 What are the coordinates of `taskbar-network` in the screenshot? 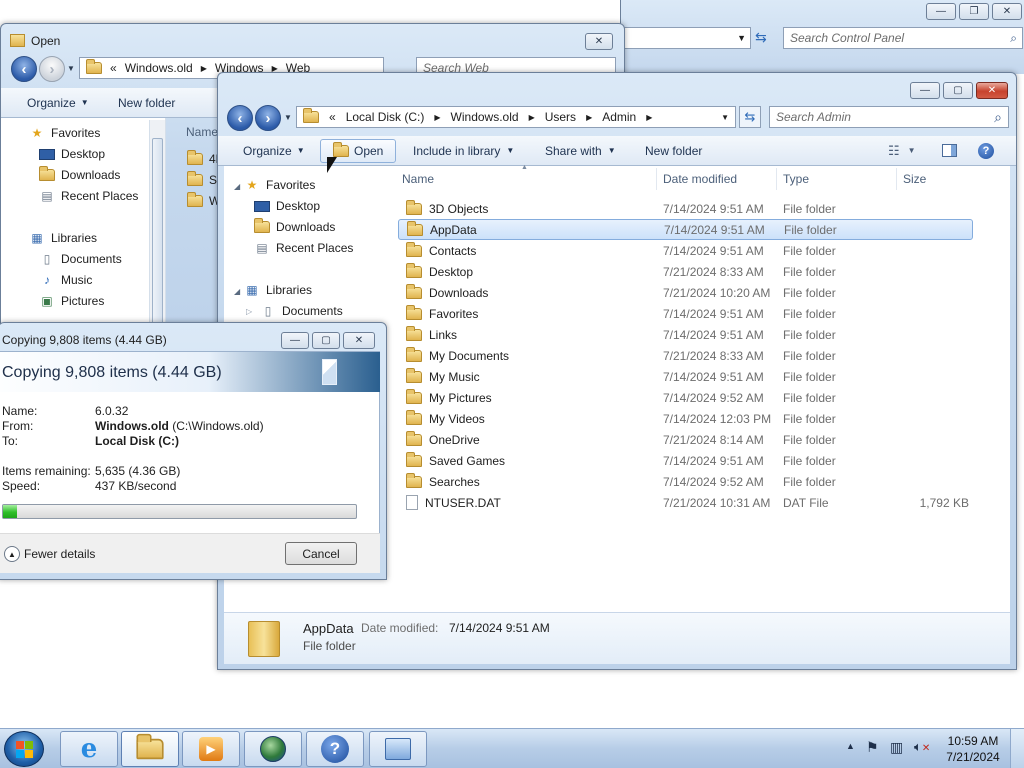 It's located at (273, 749).